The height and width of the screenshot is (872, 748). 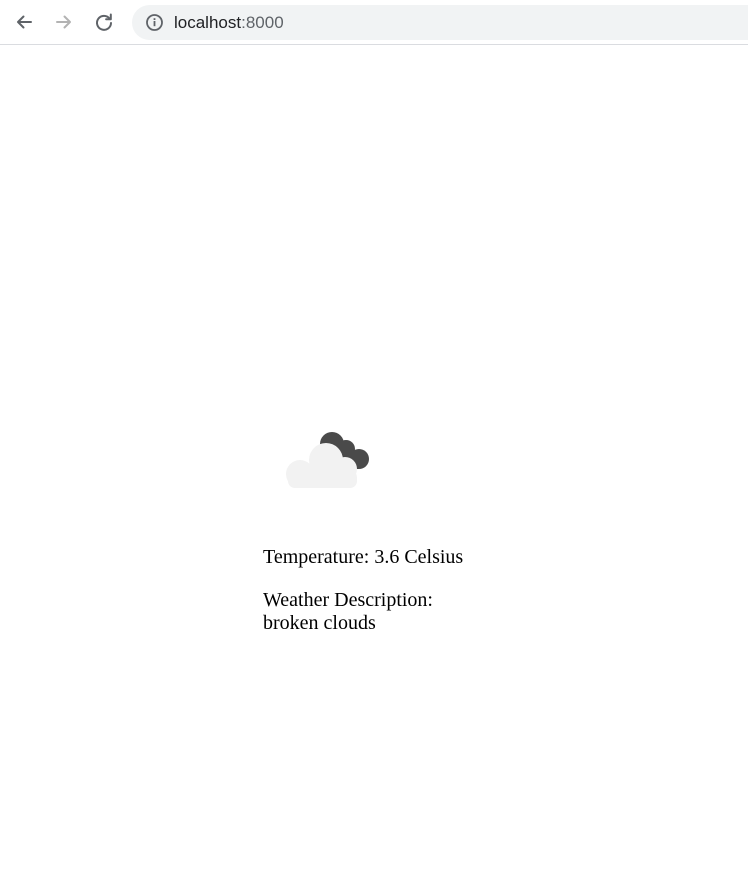 I want to click on address-bar: localhost:8000, so click(x=440, y=22).